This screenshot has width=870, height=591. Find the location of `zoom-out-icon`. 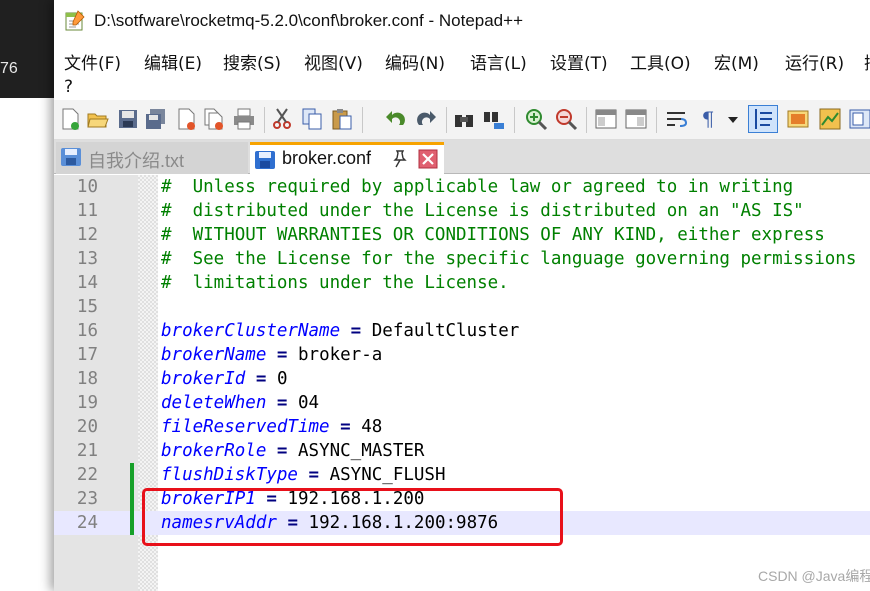

zoom-out-icon is located at coordinates (566, 119).